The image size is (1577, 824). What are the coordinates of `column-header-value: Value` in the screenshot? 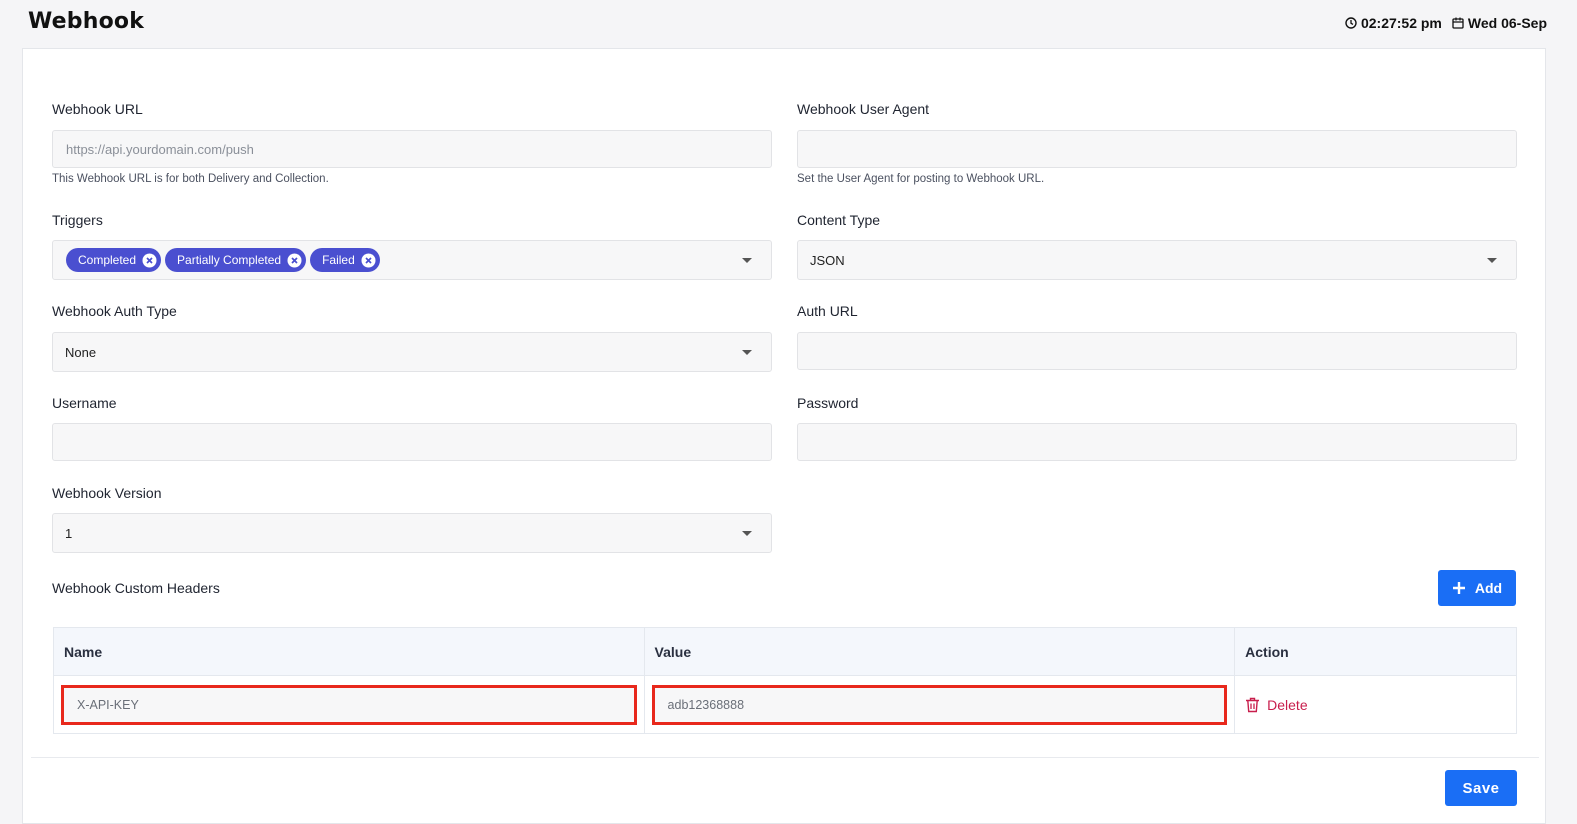 It's located at (939, 651).